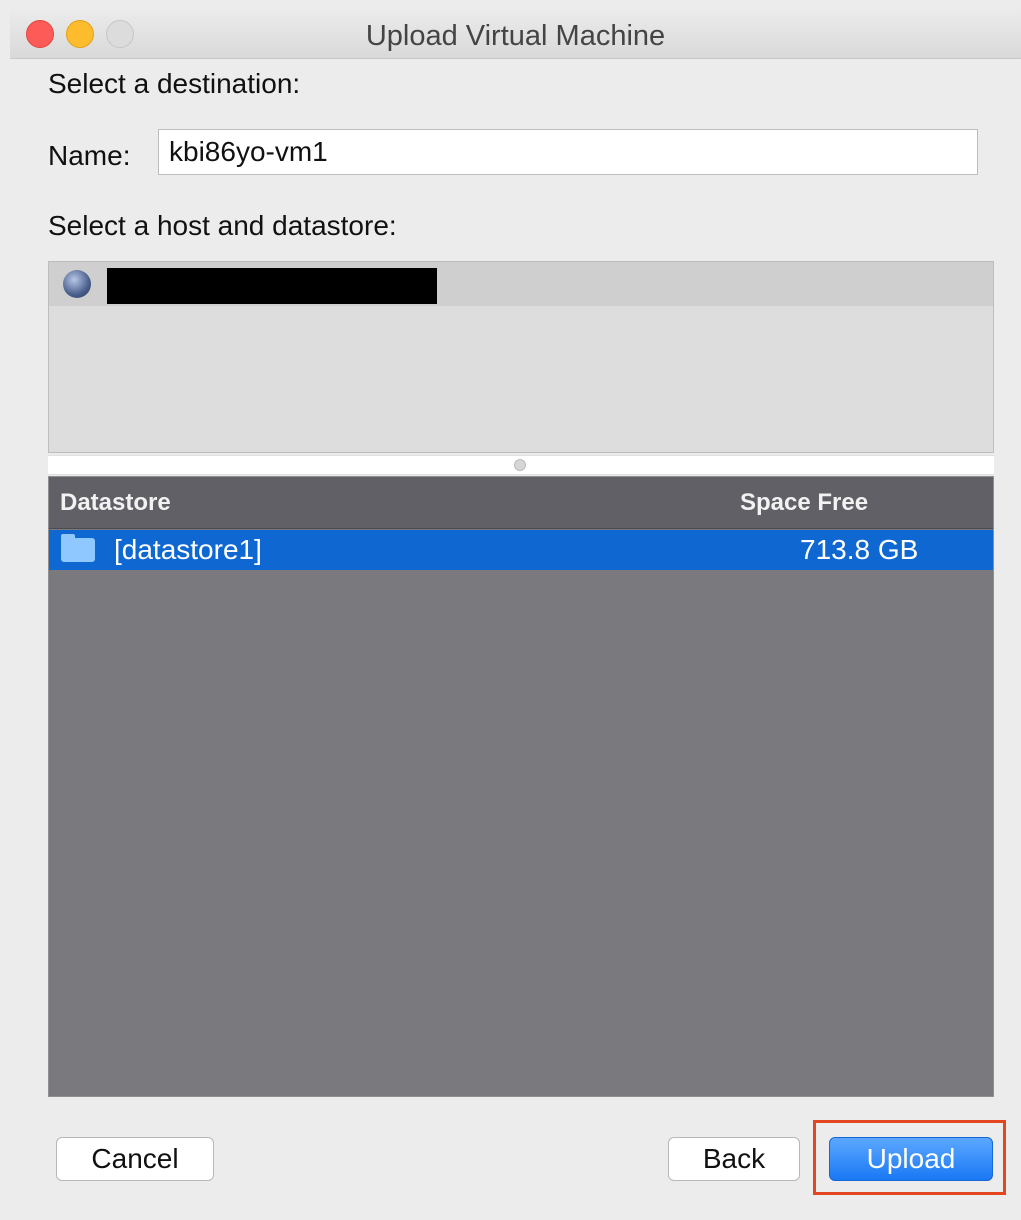  I want to click on column-header-datastore: Datastore, so click(115, 503).